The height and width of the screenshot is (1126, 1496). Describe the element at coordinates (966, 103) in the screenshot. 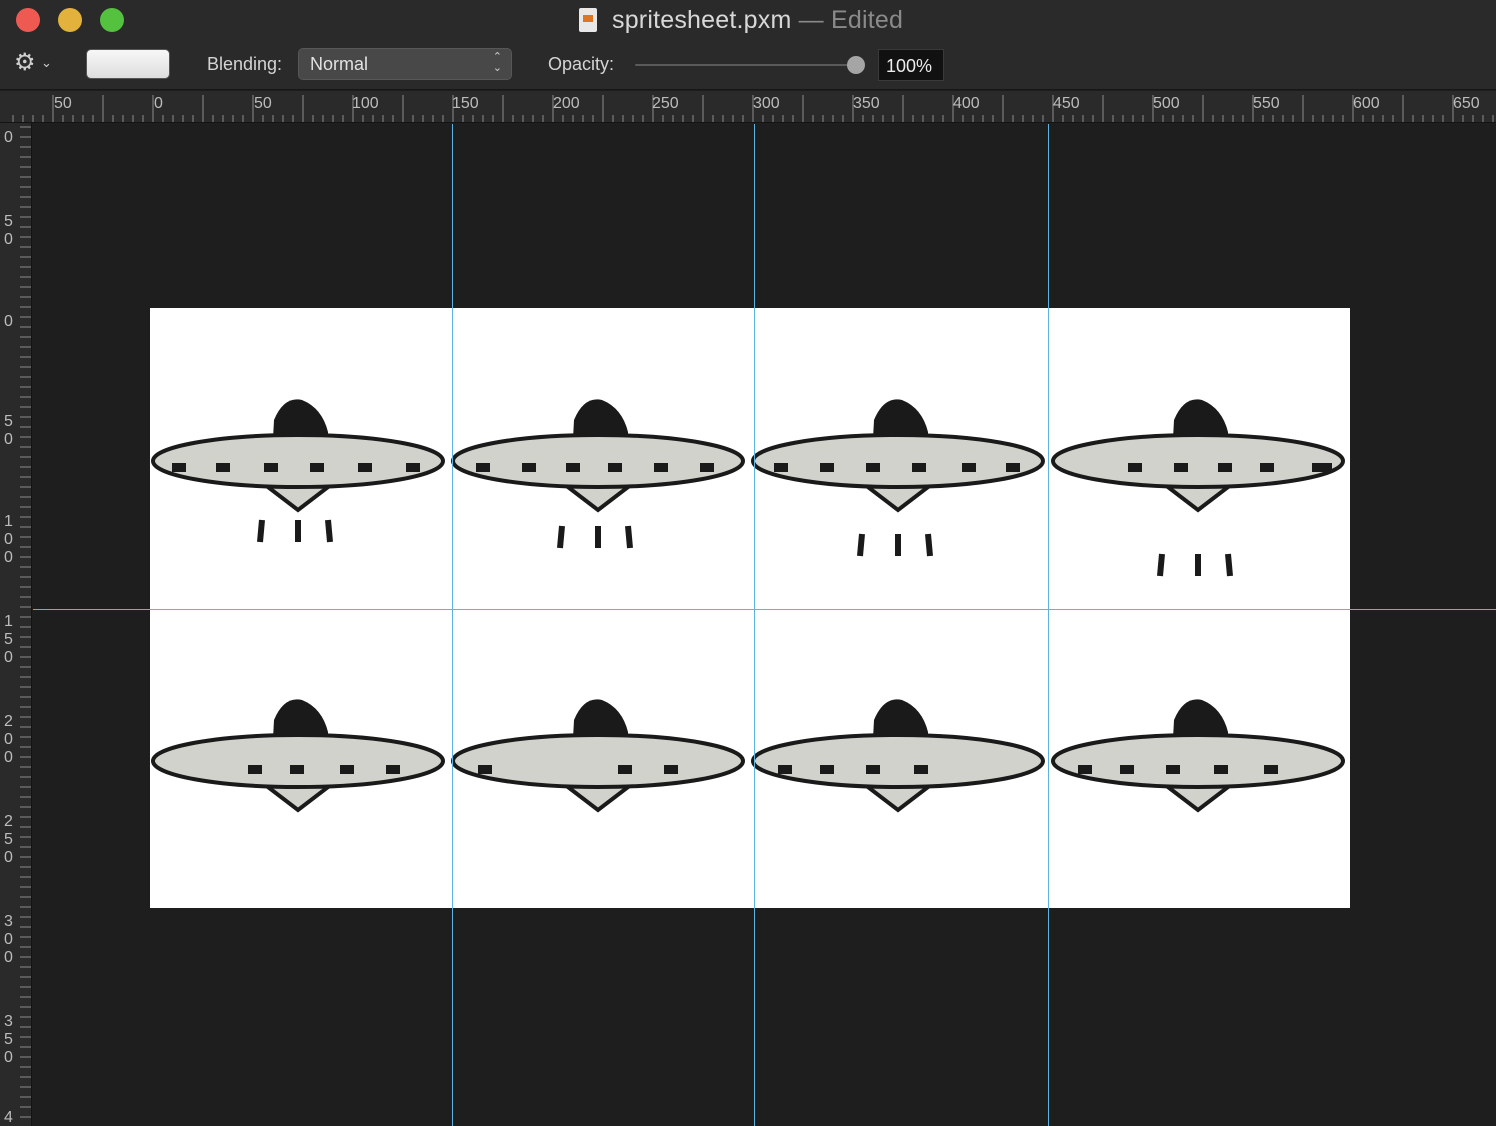

I see `ruler-label: 400` at that location.